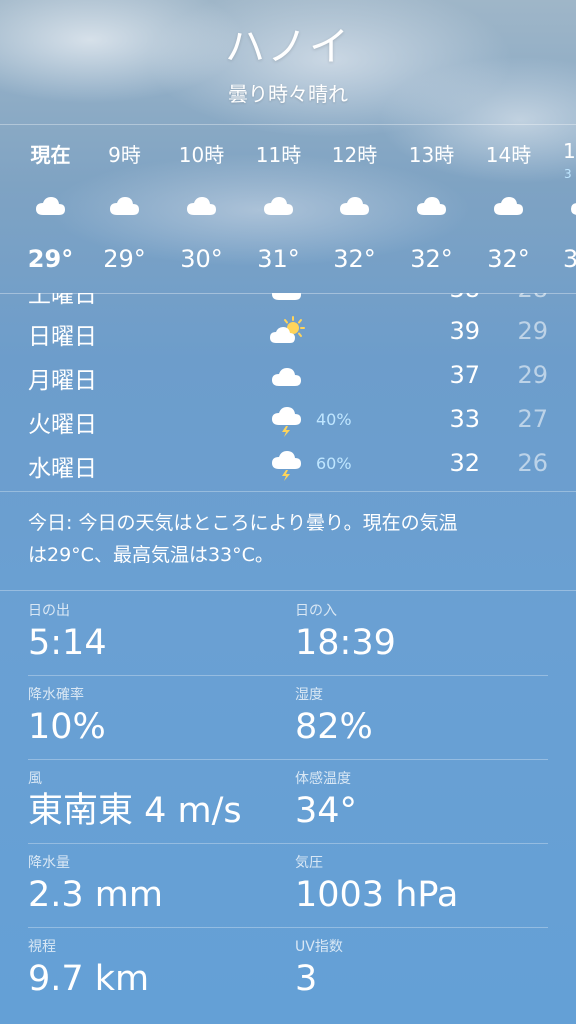 The width and height of the screenshot is (576, 1024). What do you see at coordinates (50, 155) in the screenshot?
I see `hour-time: 現在` at bounding box center [50, 155].